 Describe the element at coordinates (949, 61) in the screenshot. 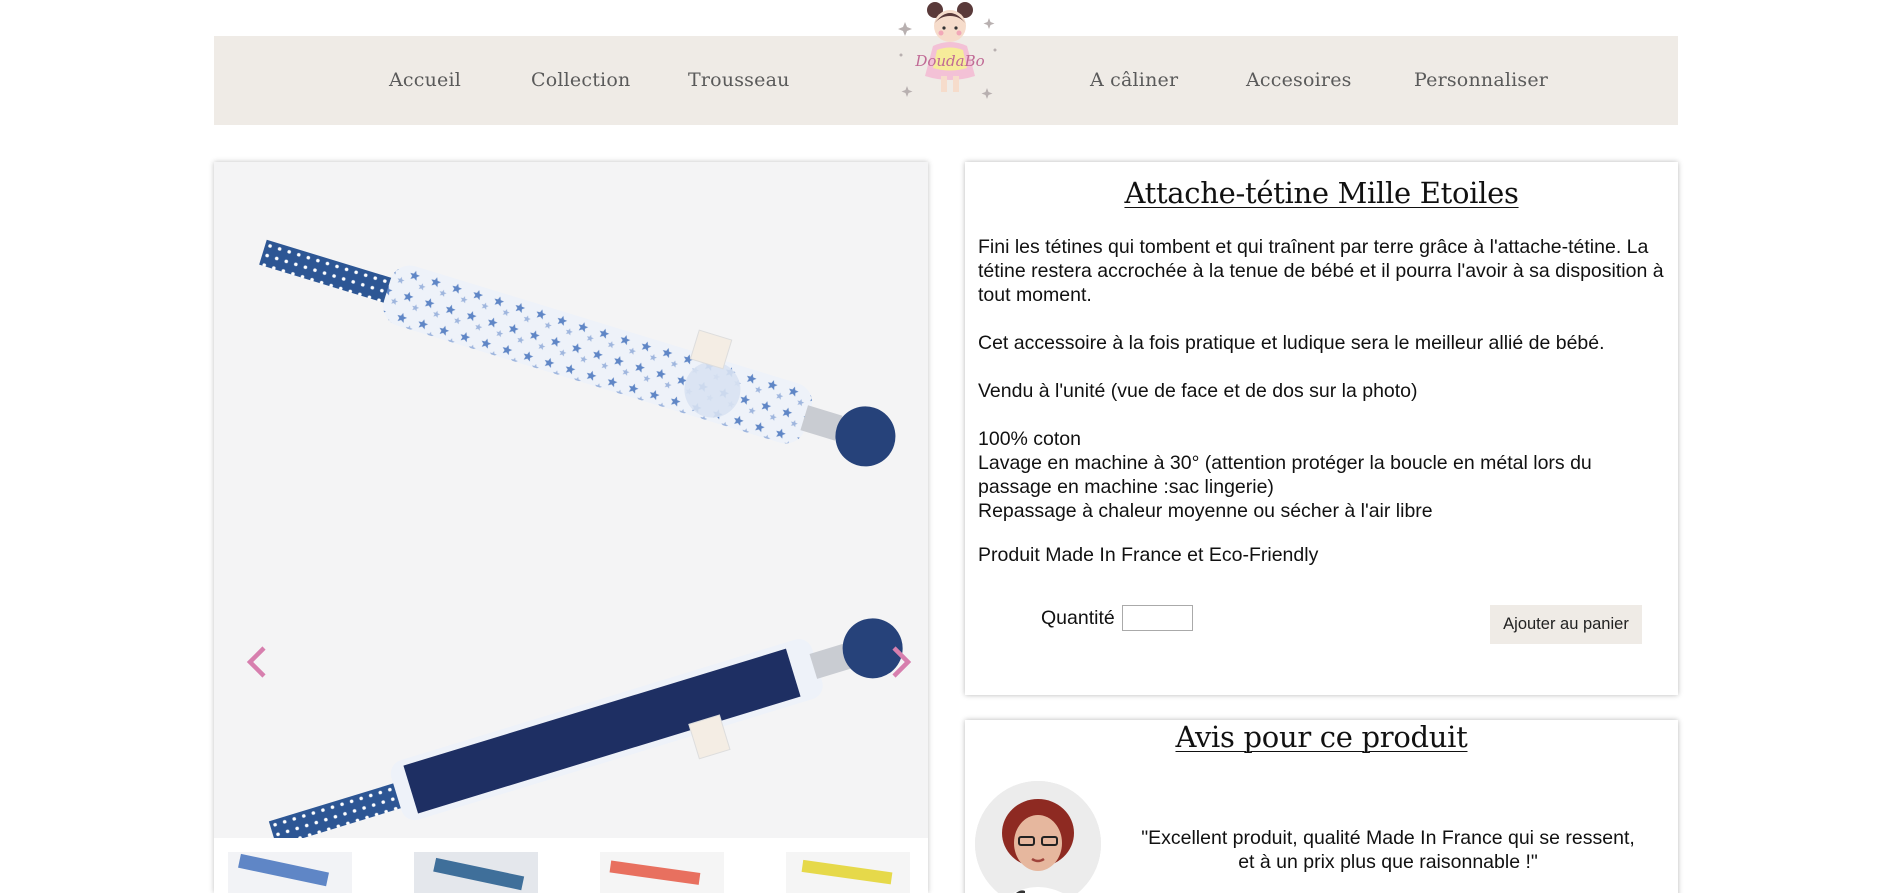

I see `logo-text: DoudaBo` at that location.